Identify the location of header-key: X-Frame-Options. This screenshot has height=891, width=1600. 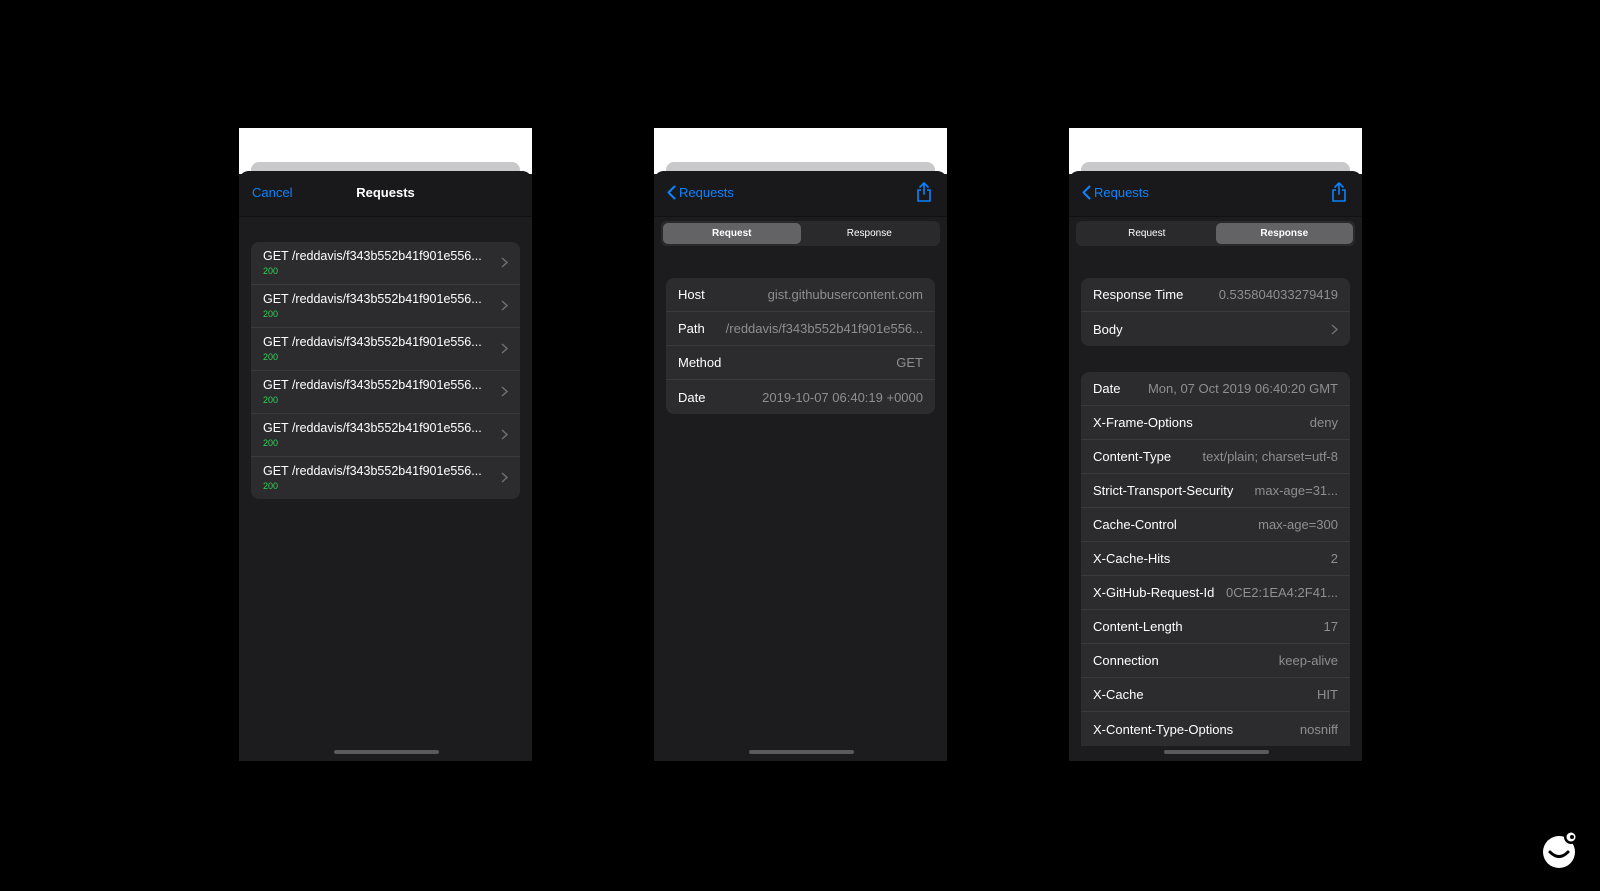
(1143, 422).